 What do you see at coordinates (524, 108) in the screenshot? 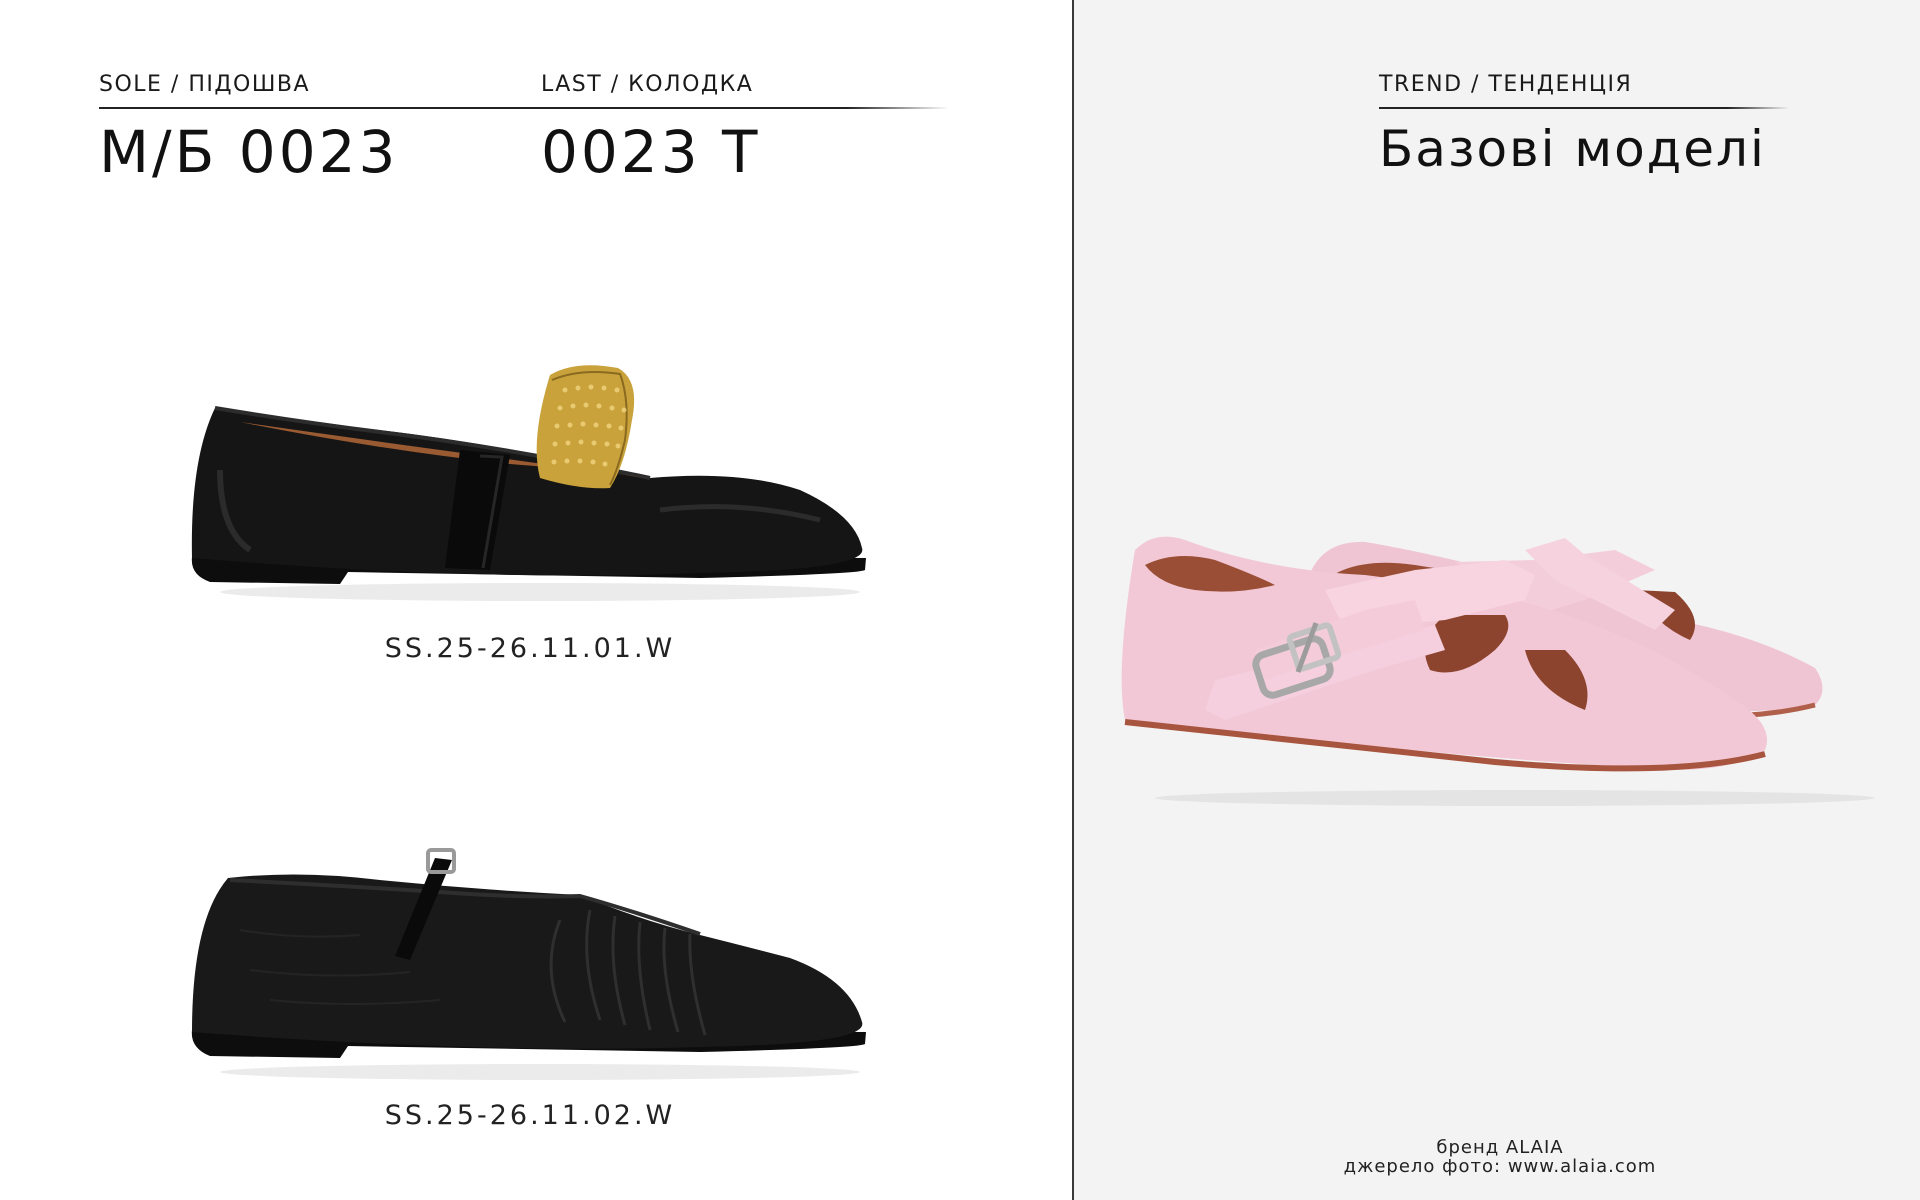
I see `header-rule-left` at bounding box center [524, 108].